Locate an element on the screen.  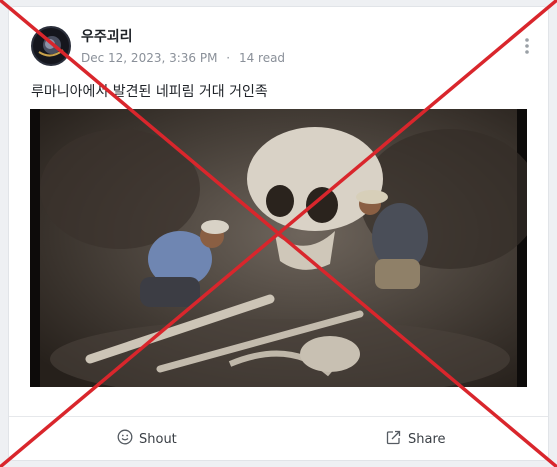
author-avatar is located at coordinates (51, 46).